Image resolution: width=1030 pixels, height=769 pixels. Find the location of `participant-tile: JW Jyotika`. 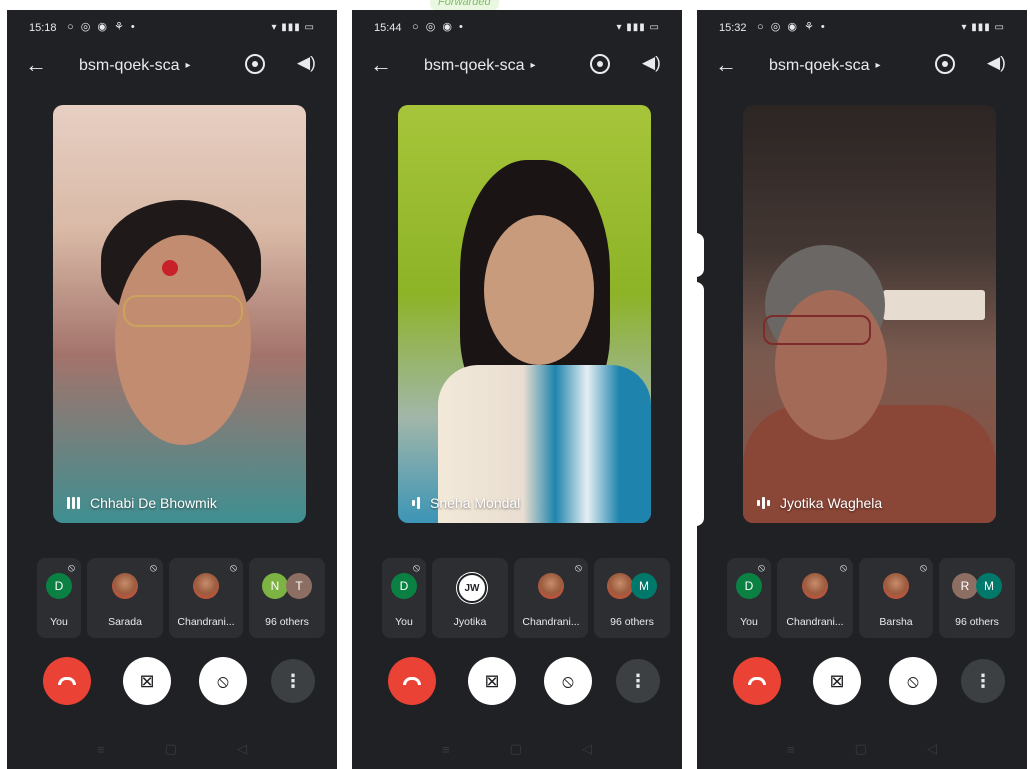

participant-tile: JW Jyotika is located at coordinates (470, 598).